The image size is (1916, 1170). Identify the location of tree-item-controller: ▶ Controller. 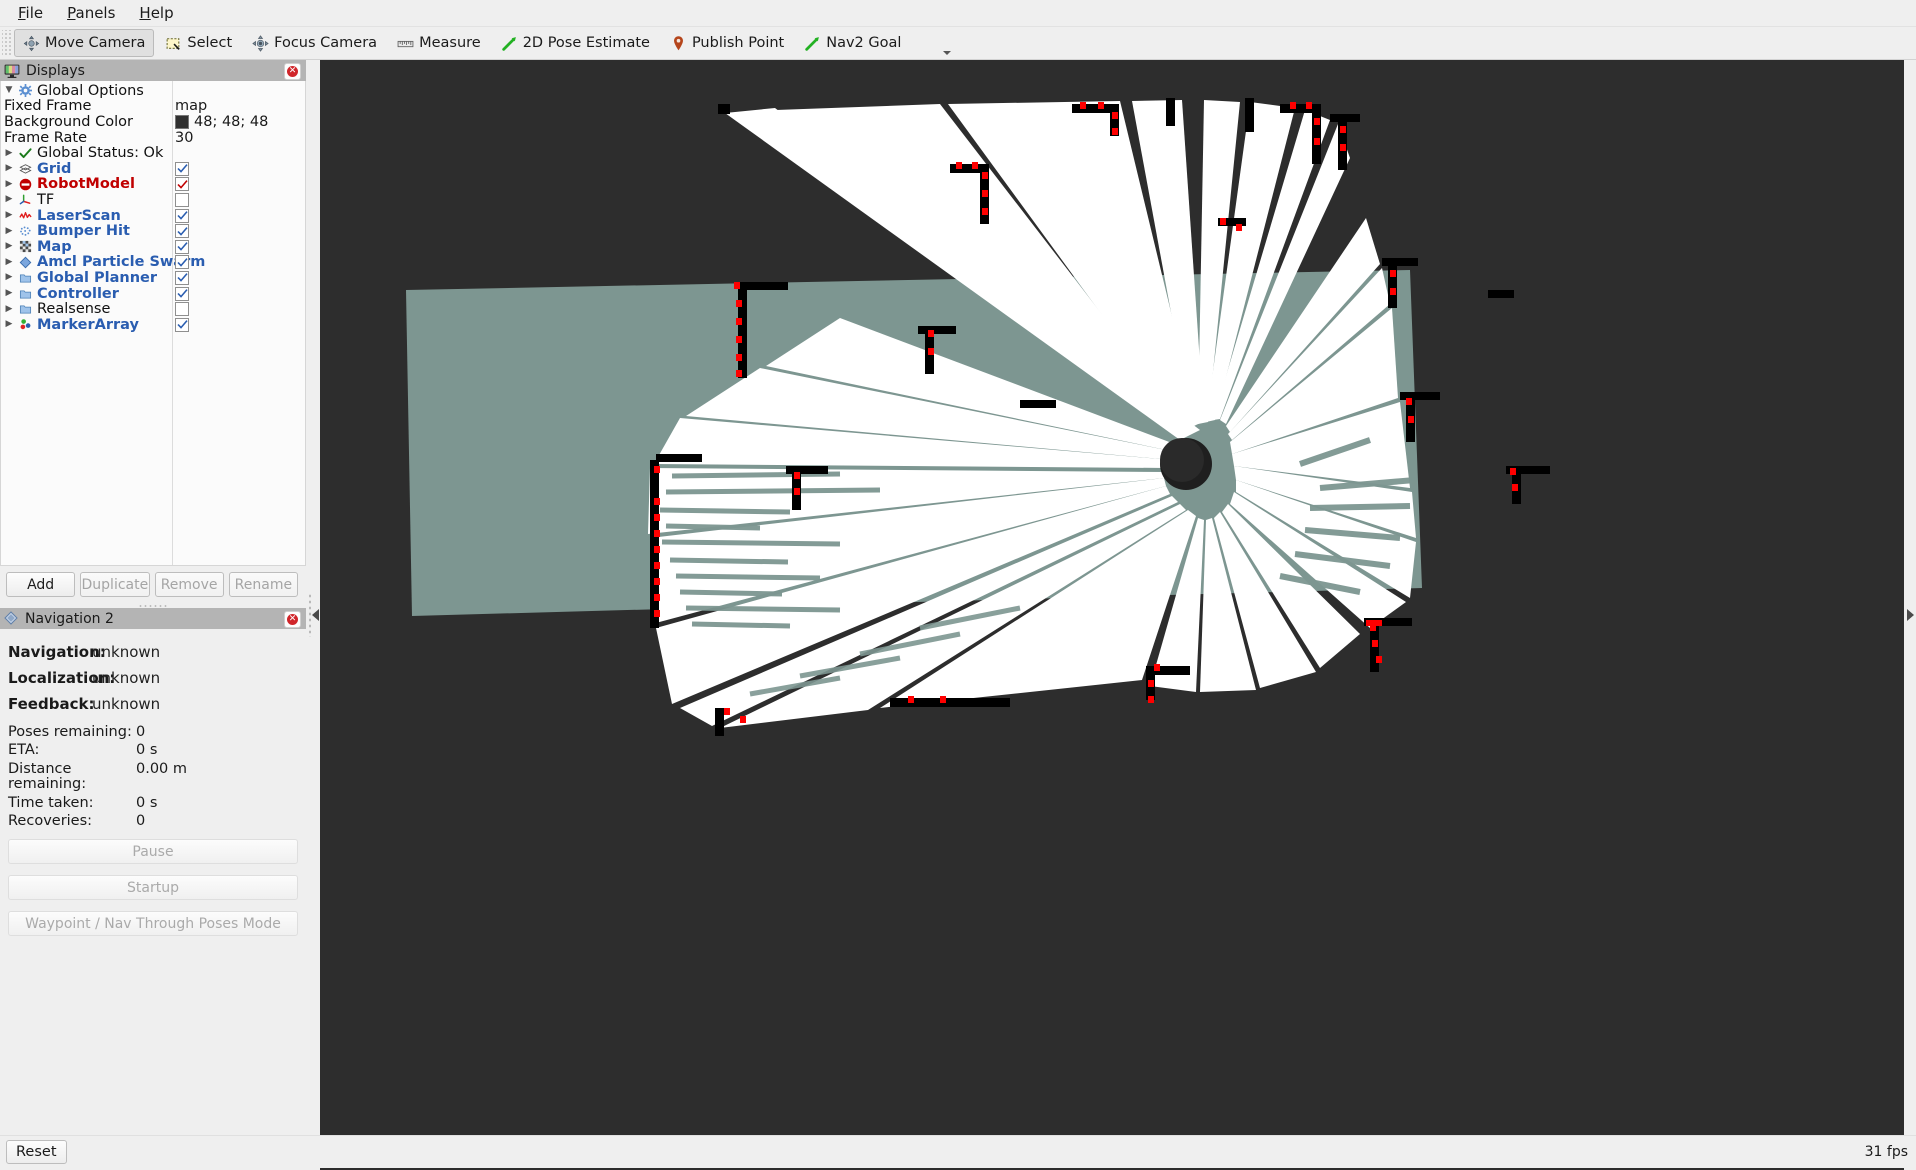
(153, 294).